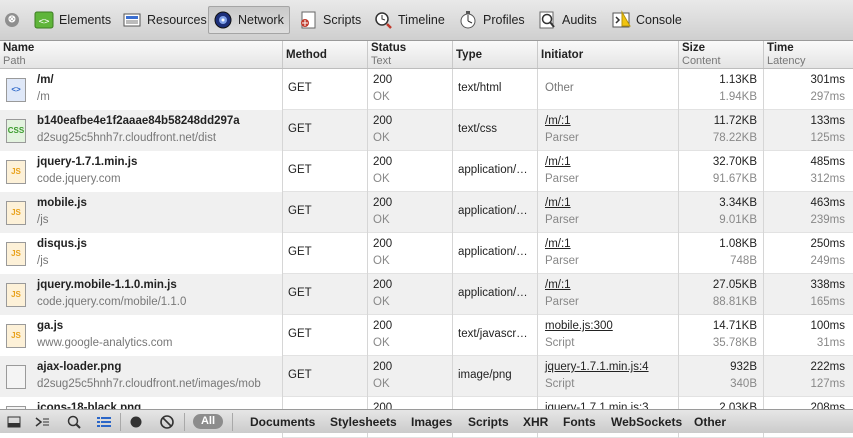 The width and height of the screenshot is (853, 438). Describe the element at coordinates (608, 335) in the screenshot. I see `initiator-cell: mobile.js:300 Script` at that location.